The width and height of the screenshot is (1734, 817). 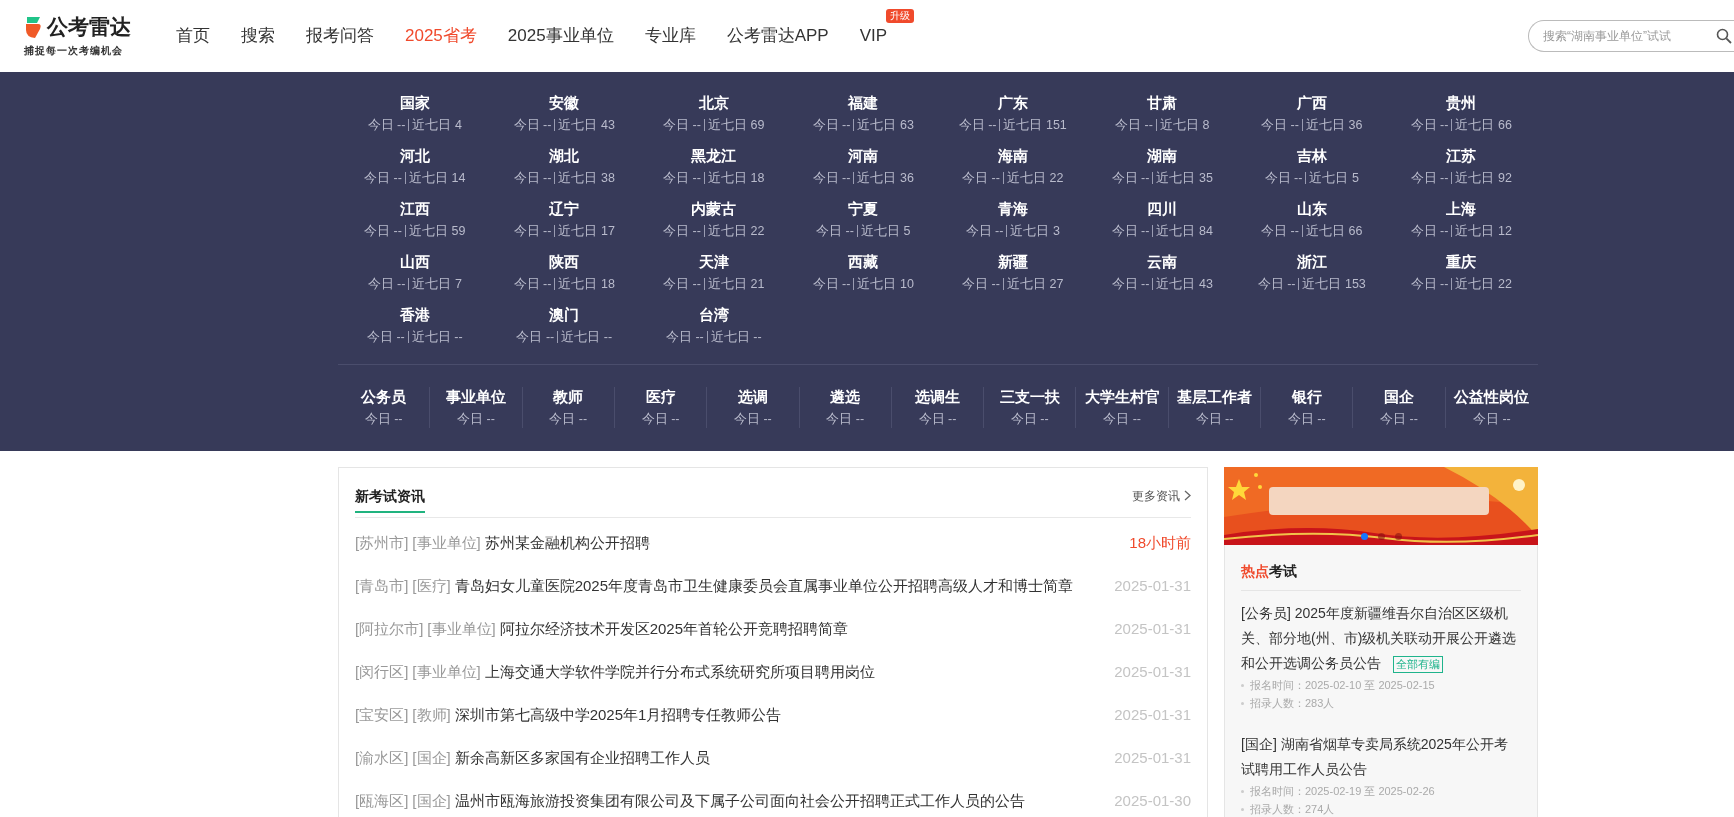 What do you see at coordinates (1381, 638) in the screenshot?
I see `exam-link: [公务员] 2025年度新疆维吾尔自治区区级机关、部分地(州、市)级机关联动开展公开遴选和公开选调公务员公告 全部有编` at bounding box center [1381, 638].